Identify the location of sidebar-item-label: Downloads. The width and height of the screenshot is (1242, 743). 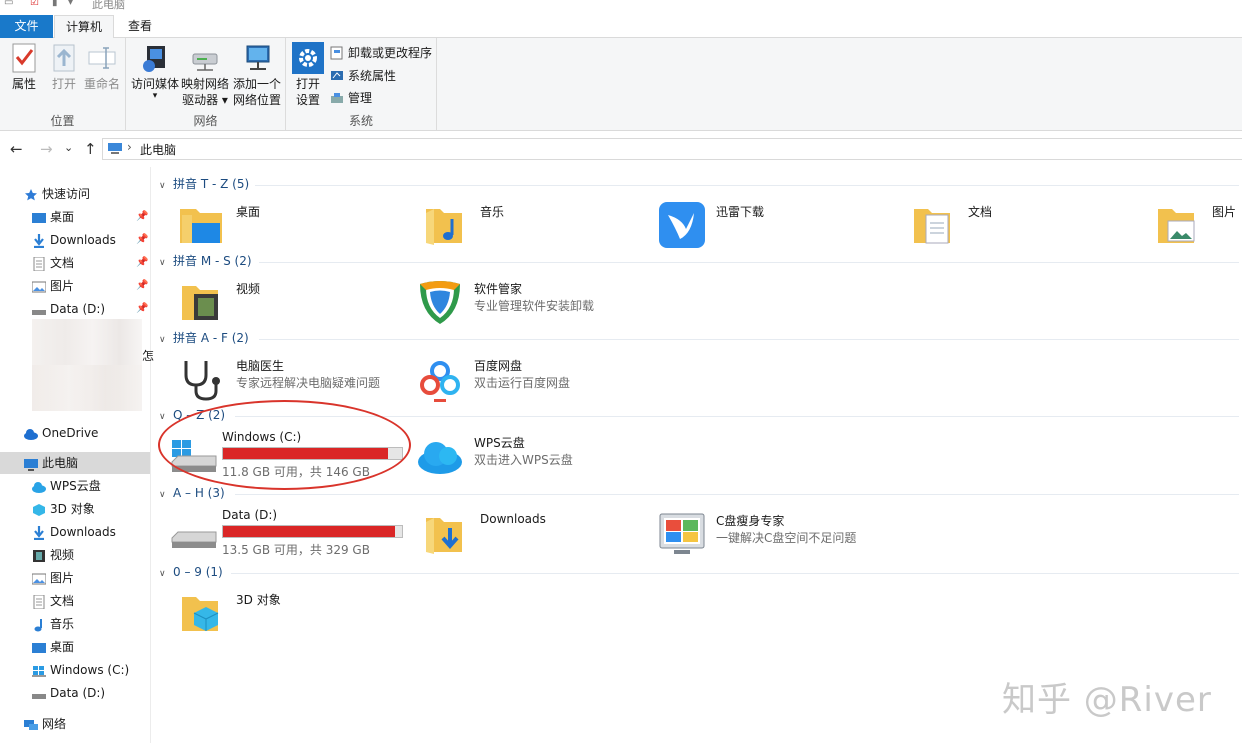
(83, 532).